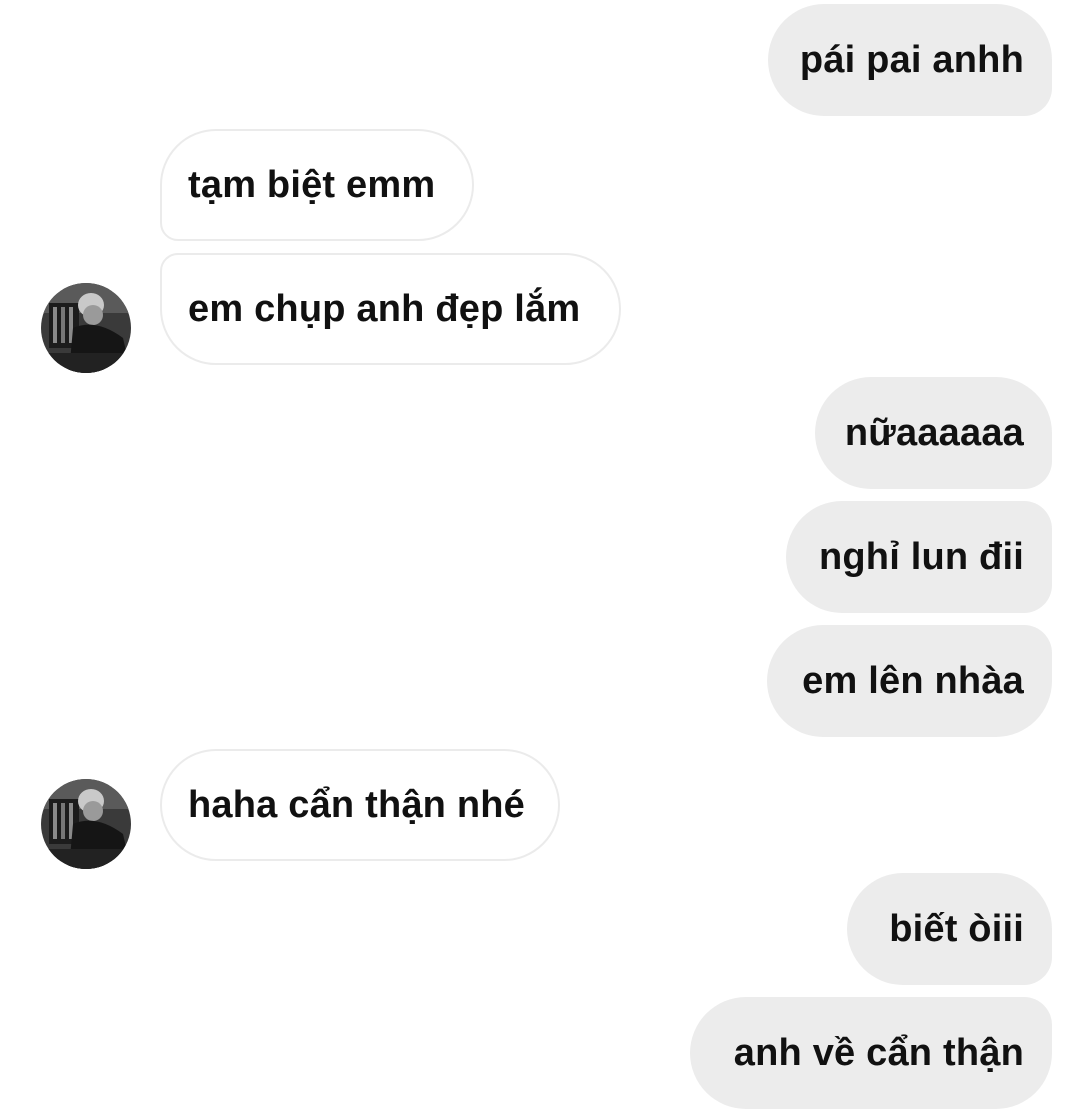 This screenshot has width=1080, height=1119. I want to click on message-sent: anh về cẩn thận, so click(871, 1053).